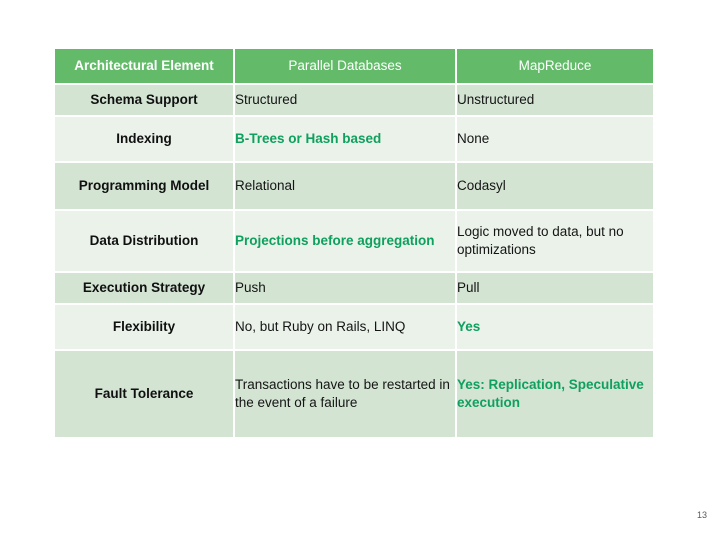 The width and height of the screenshot is (720, 540). Describe the element at coordinates (144, 186) in the screenshot. I see `row-label-programming-model: Programming Model` at that location.